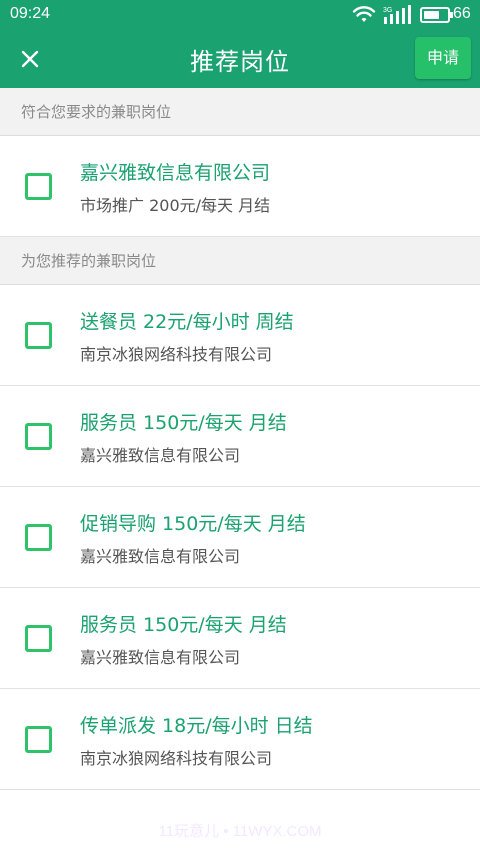  I want to click on job-title: 促销导购 150元/每天 月结, so click(193, 524).